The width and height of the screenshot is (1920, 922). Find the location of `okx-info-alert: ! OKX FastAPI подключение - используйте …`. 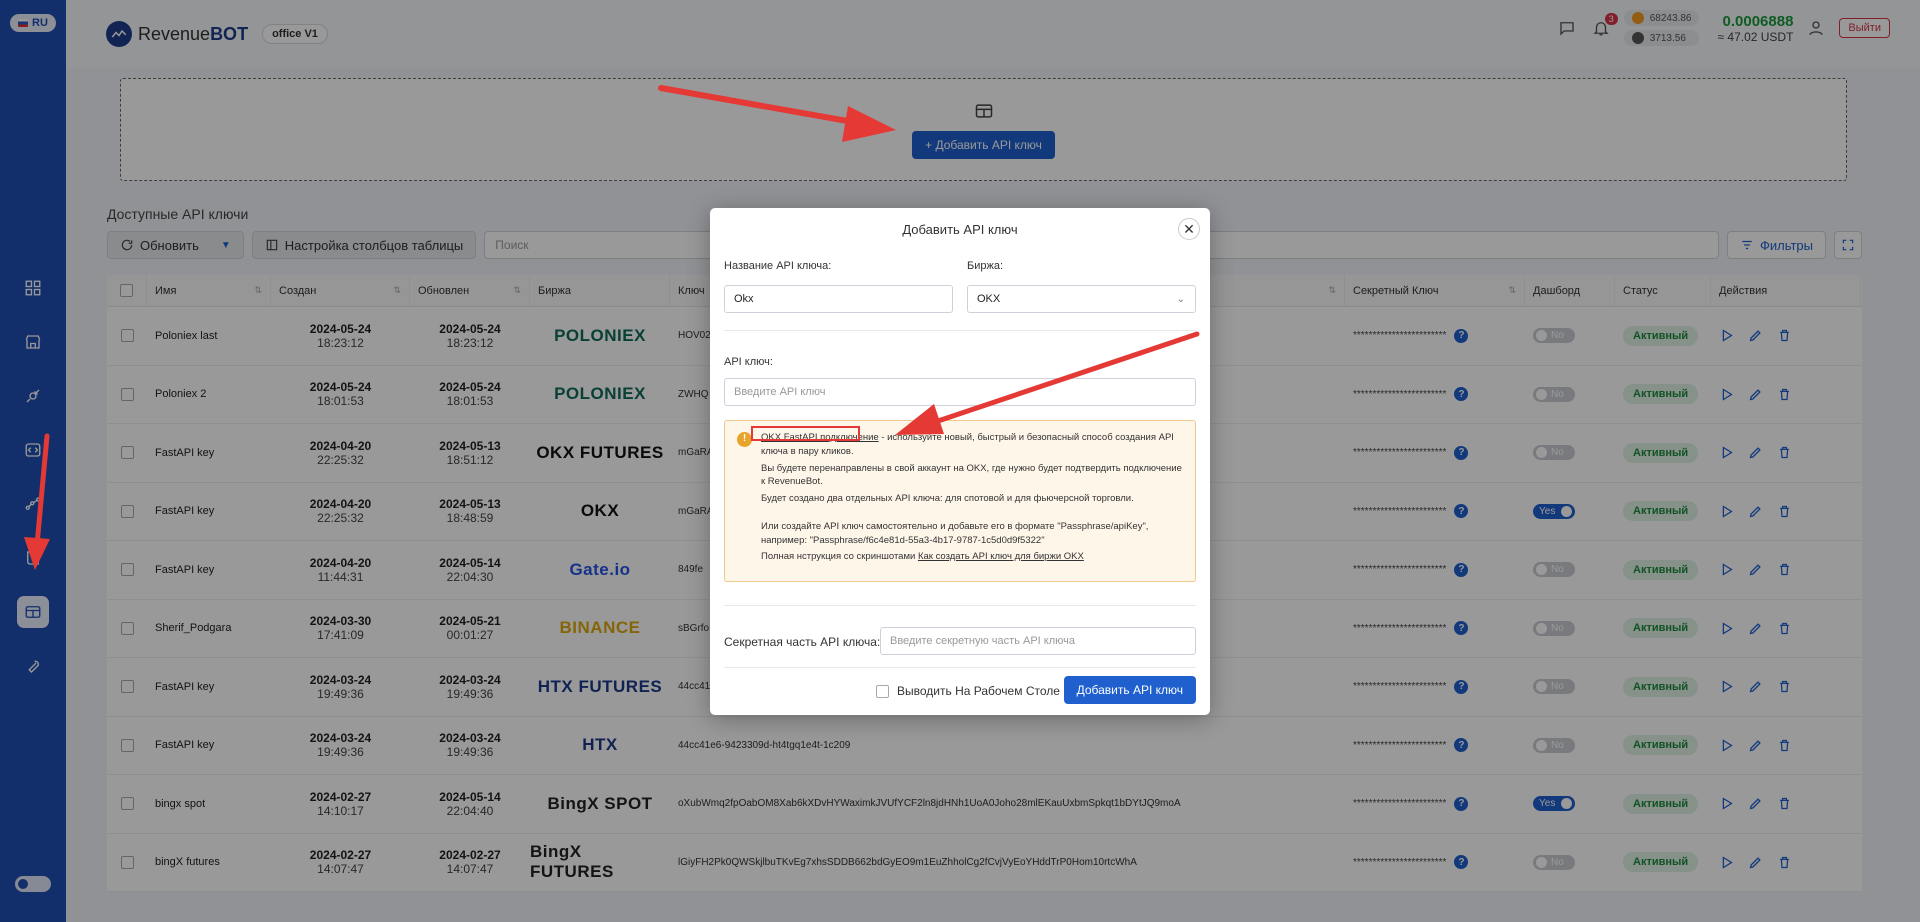

okx-info-alert: ! OKX FastAPI подключение - используйте … is located at coordinates (960, 501).